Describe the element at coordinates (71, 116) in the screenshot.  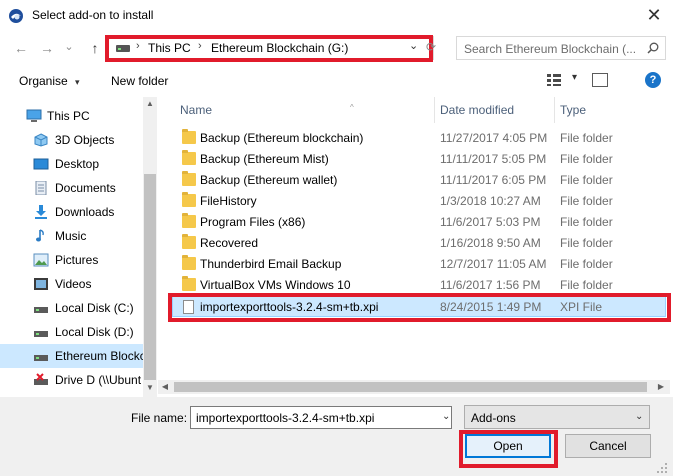
I see `sidebar-item-this-pc: This PC` at that location.